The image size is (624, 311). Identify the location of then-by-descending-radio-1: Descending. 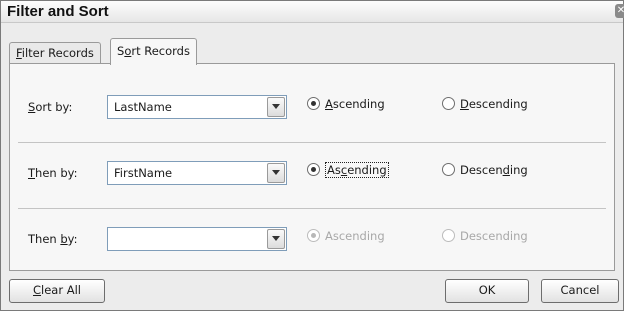
(485, 172).